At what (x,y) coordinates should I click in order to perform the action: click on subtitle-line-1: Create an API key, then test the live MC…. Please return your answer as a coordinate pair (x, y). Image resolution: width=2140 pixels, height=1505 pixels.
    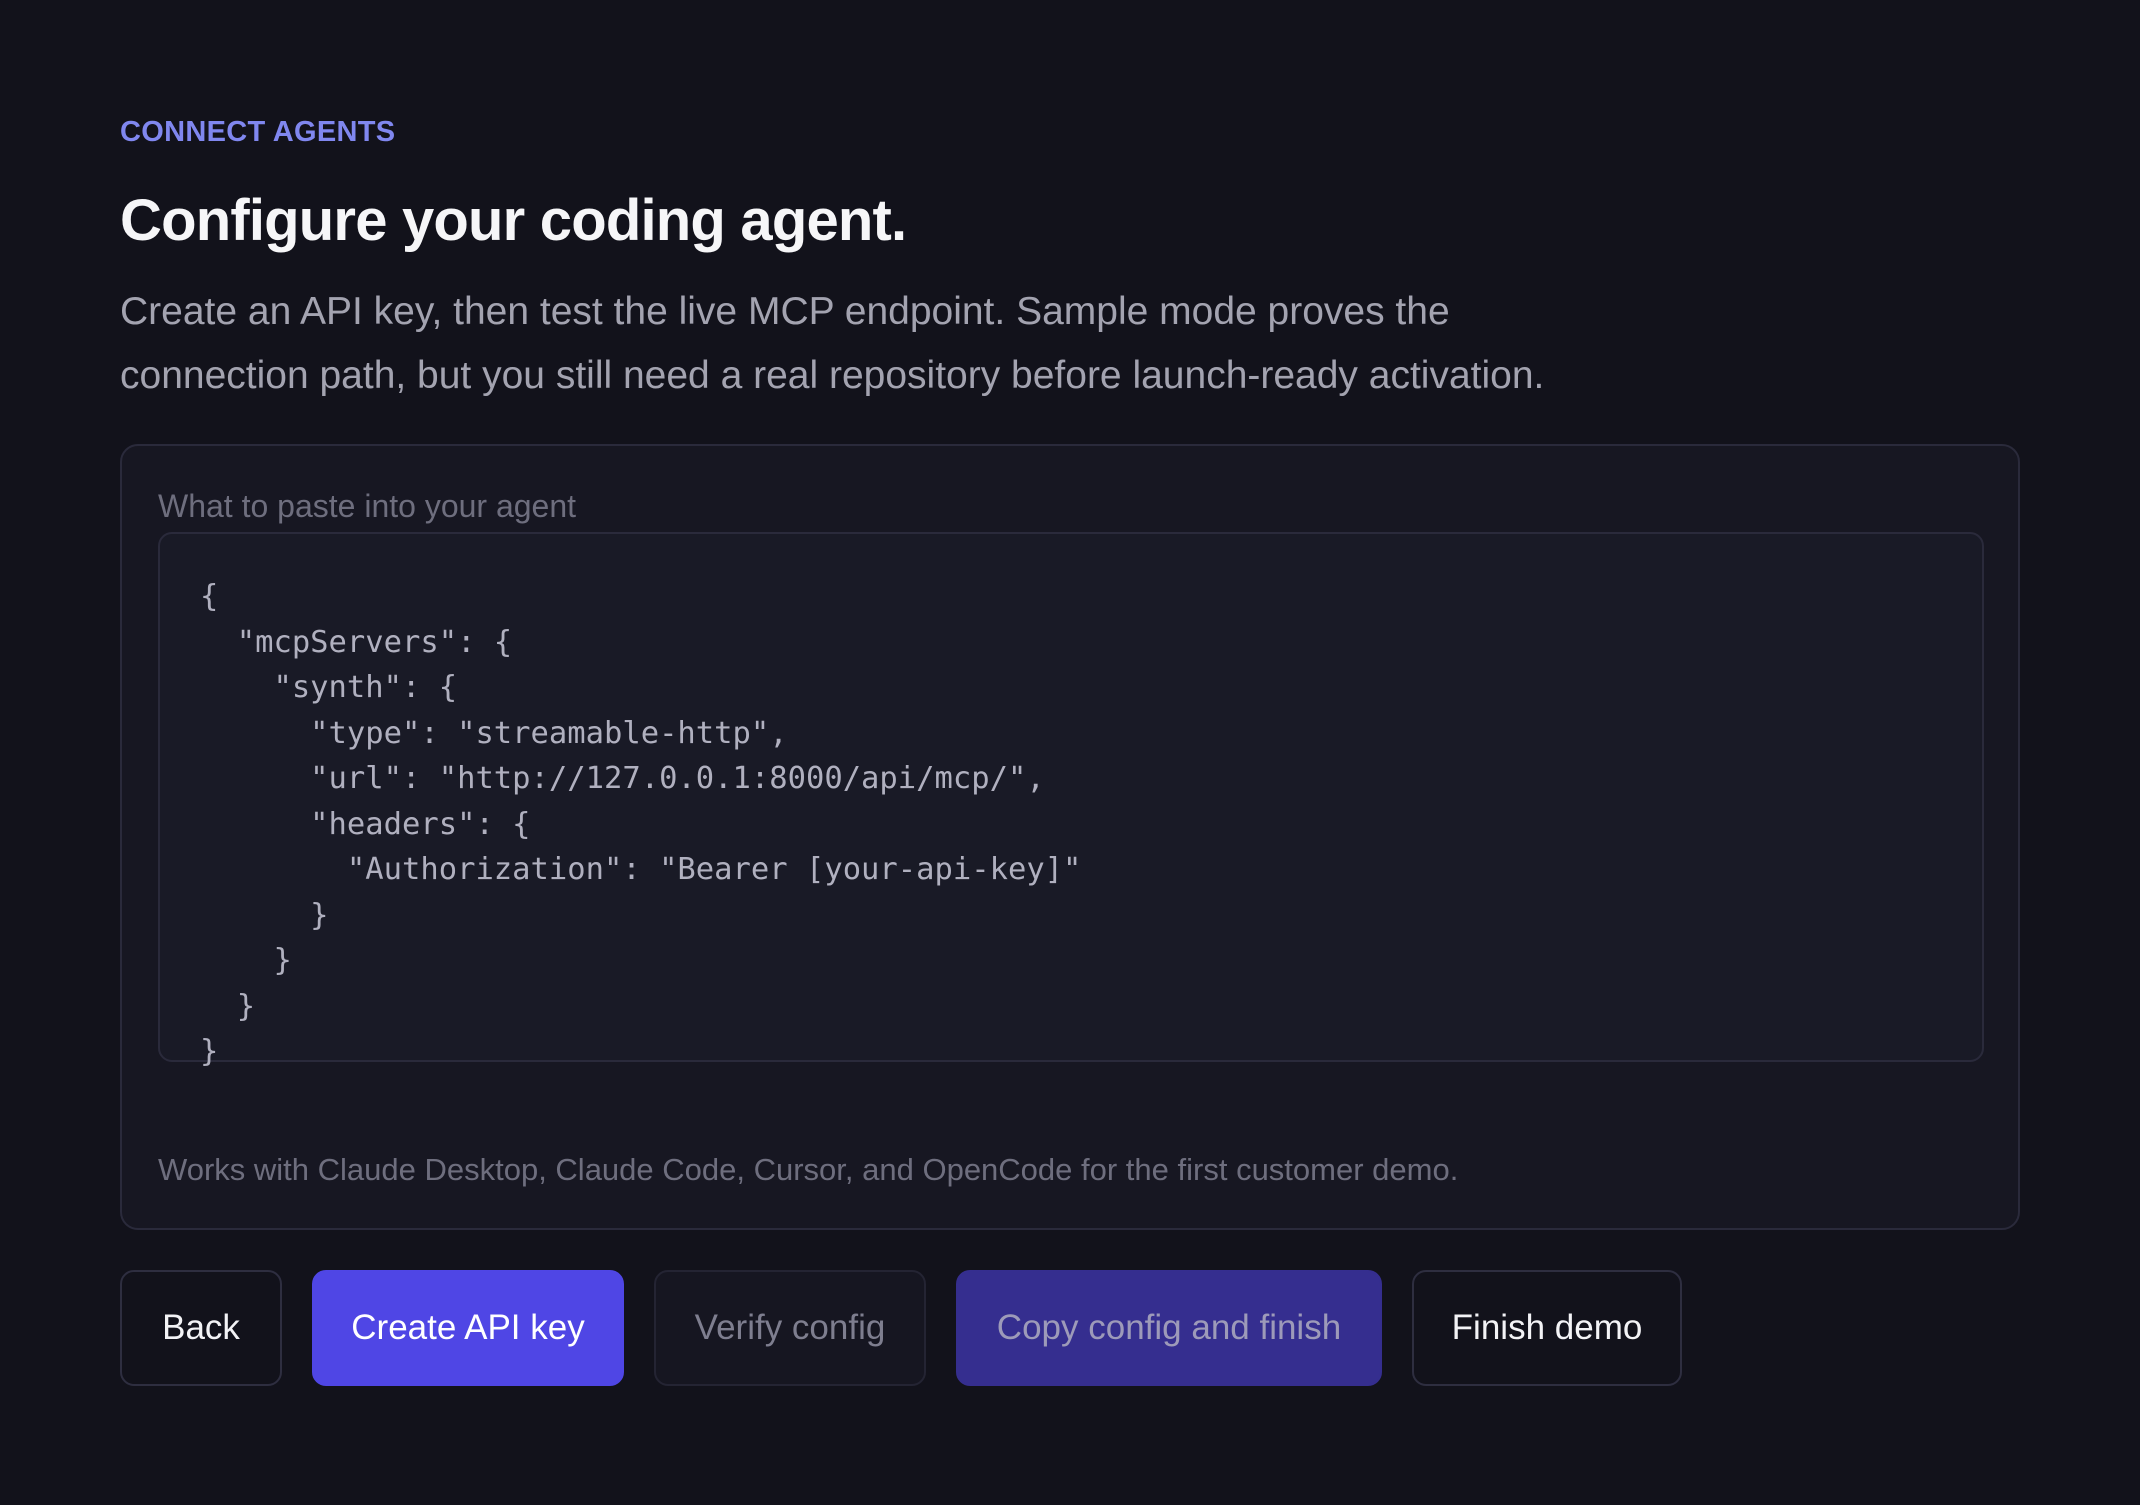
    Looking at the image, I should click on (785, 311).